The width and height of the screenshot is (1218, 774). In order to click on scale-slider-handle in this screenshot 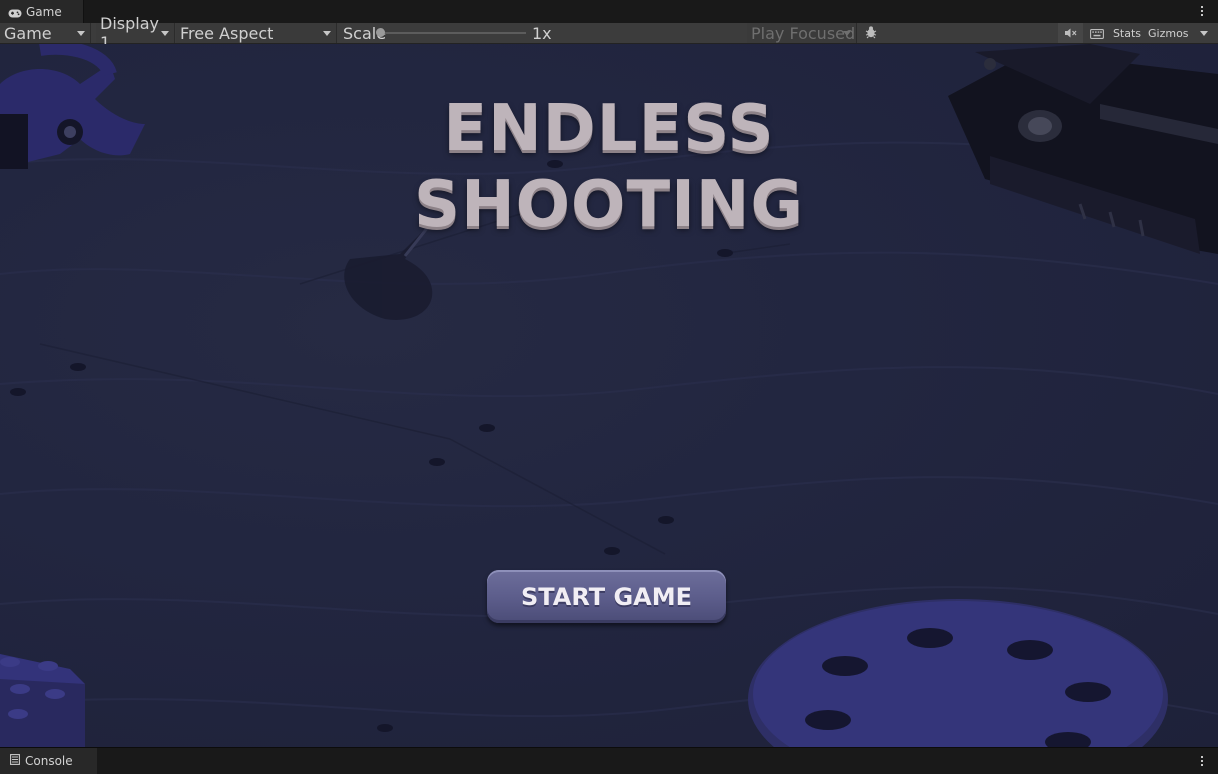, I will do `click(380, 32)`.